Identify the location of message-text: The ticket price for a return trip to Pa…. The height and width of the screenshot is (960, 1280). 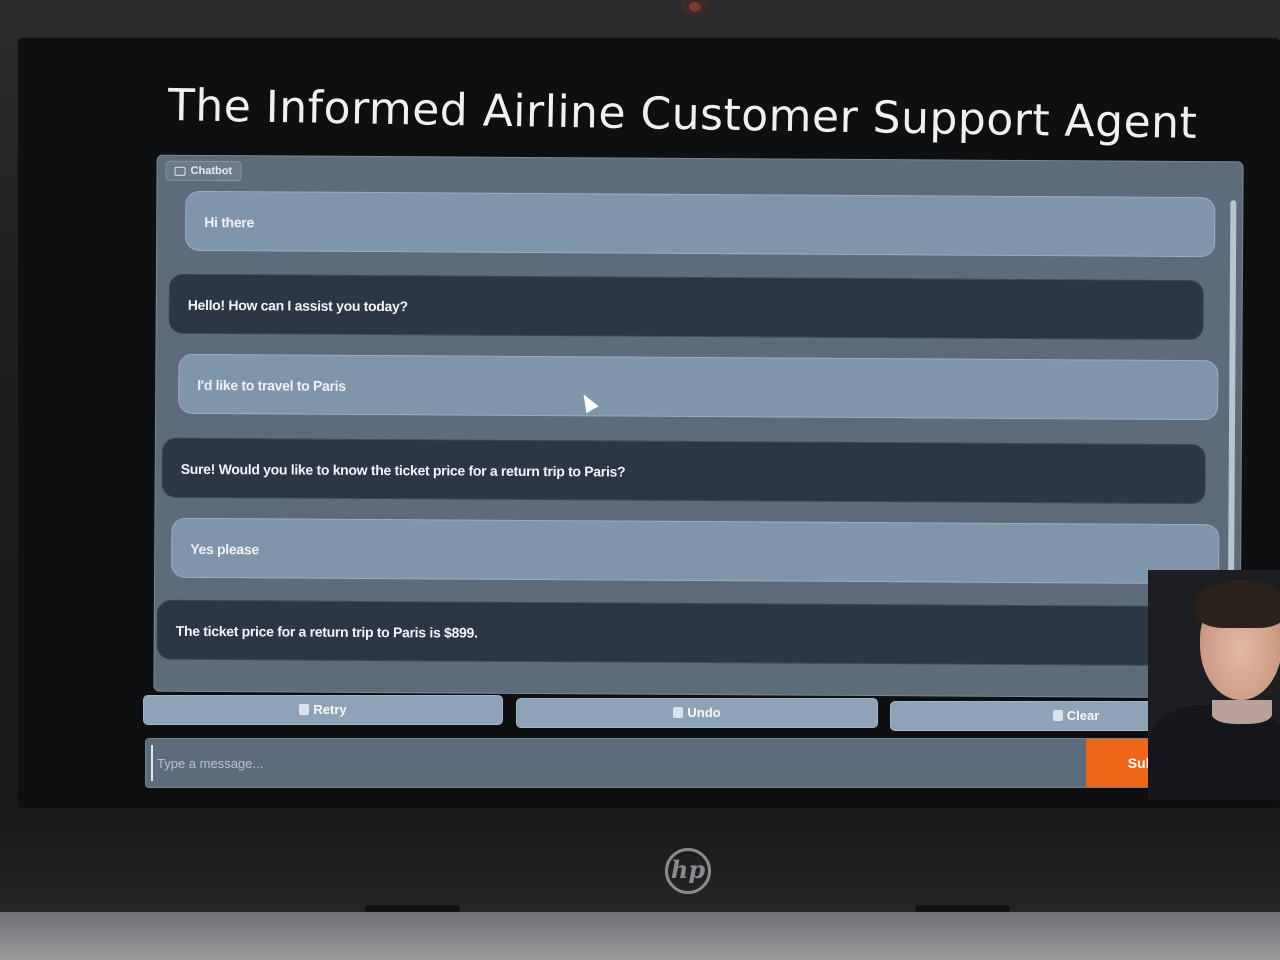
(326, 631).